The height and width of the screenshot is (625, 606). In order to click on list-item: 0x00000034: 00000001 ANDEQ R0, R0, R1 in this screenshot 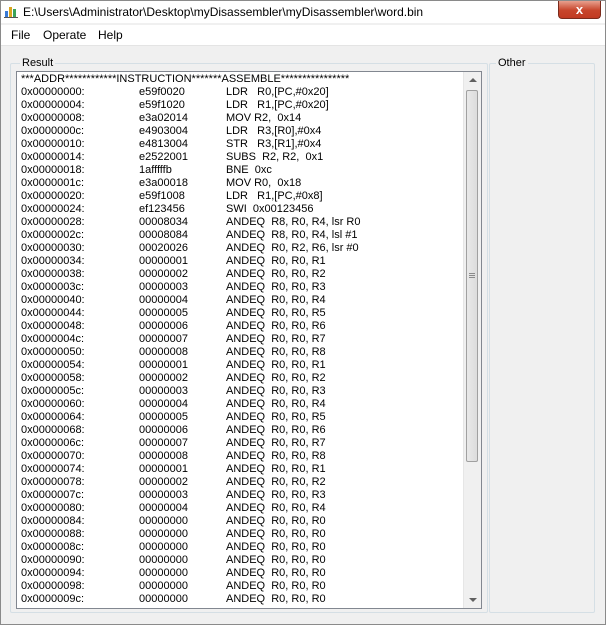, I will do `click(241, 261)`.